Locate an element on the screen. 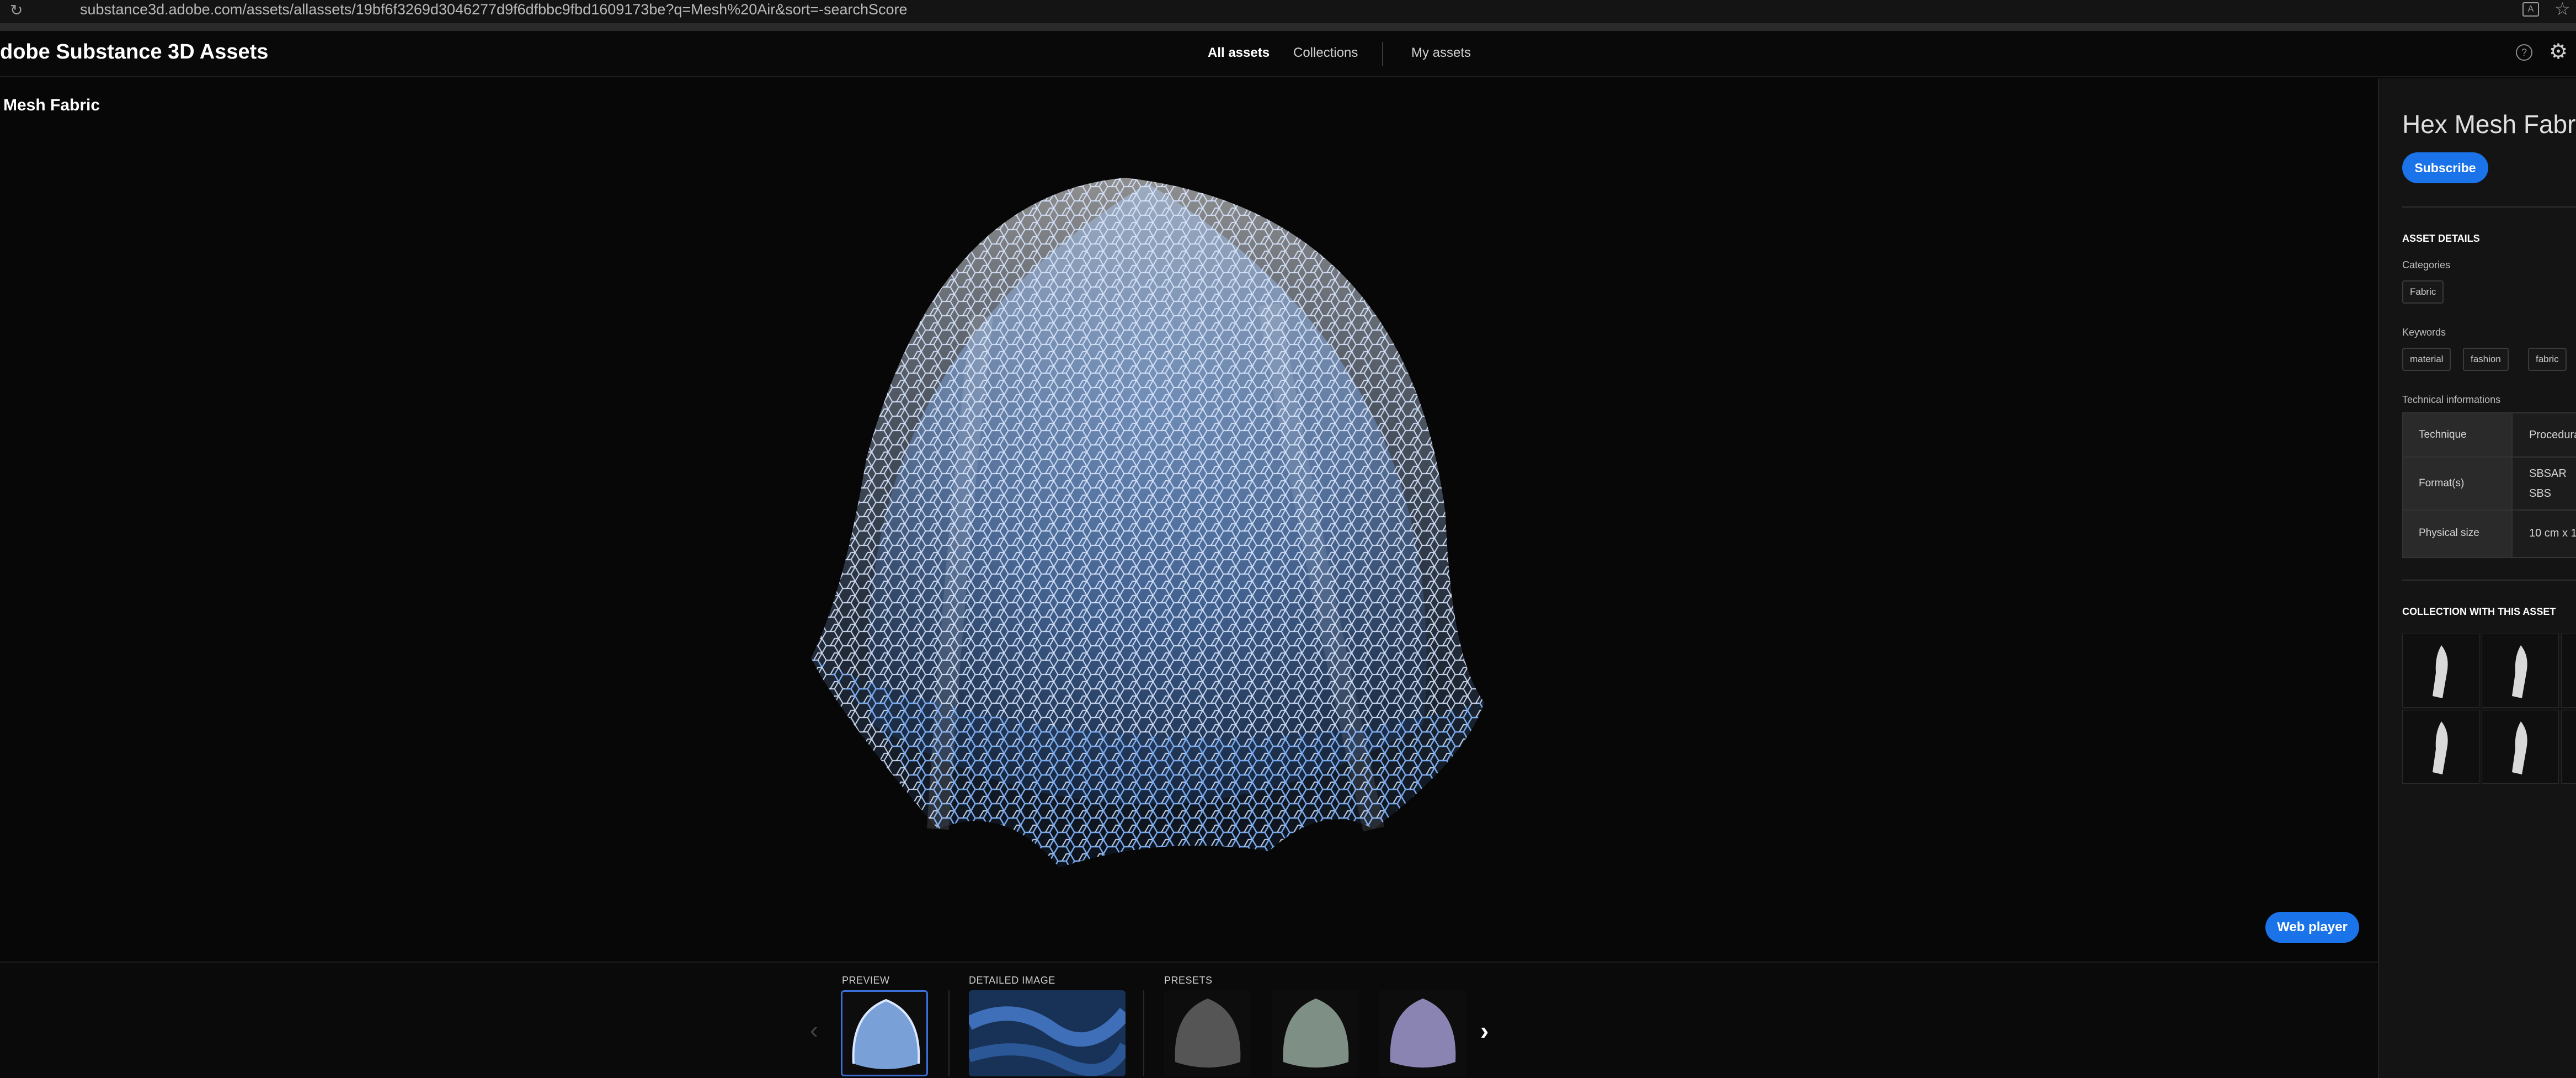 This screenshot has height=1078, width=2576. web-player-button: Web player is located at coordinates (2312, 928).